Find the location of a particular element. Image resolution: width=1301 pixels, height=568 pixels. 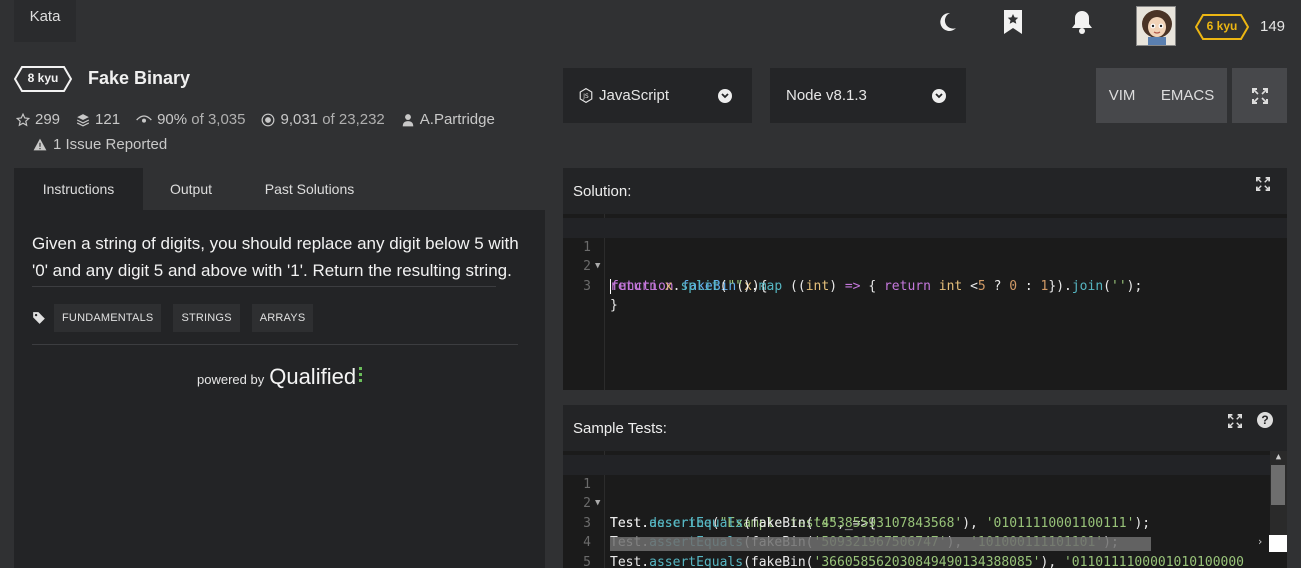

satisfaction-rating: 90% is located at coordinates (172, 119).